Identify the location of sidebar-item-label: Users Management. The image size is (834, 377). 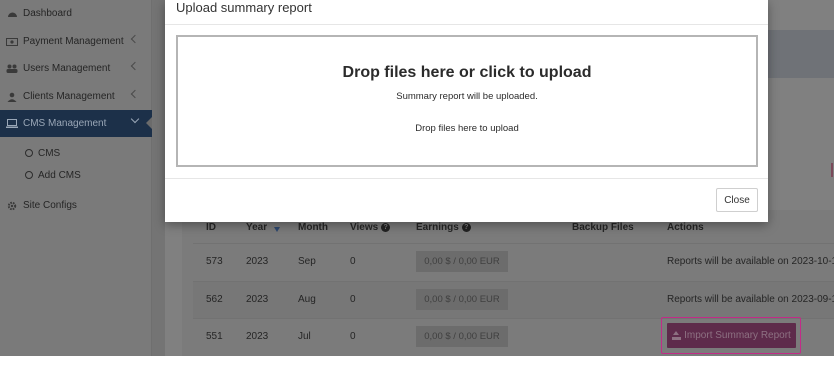
(67, 68).